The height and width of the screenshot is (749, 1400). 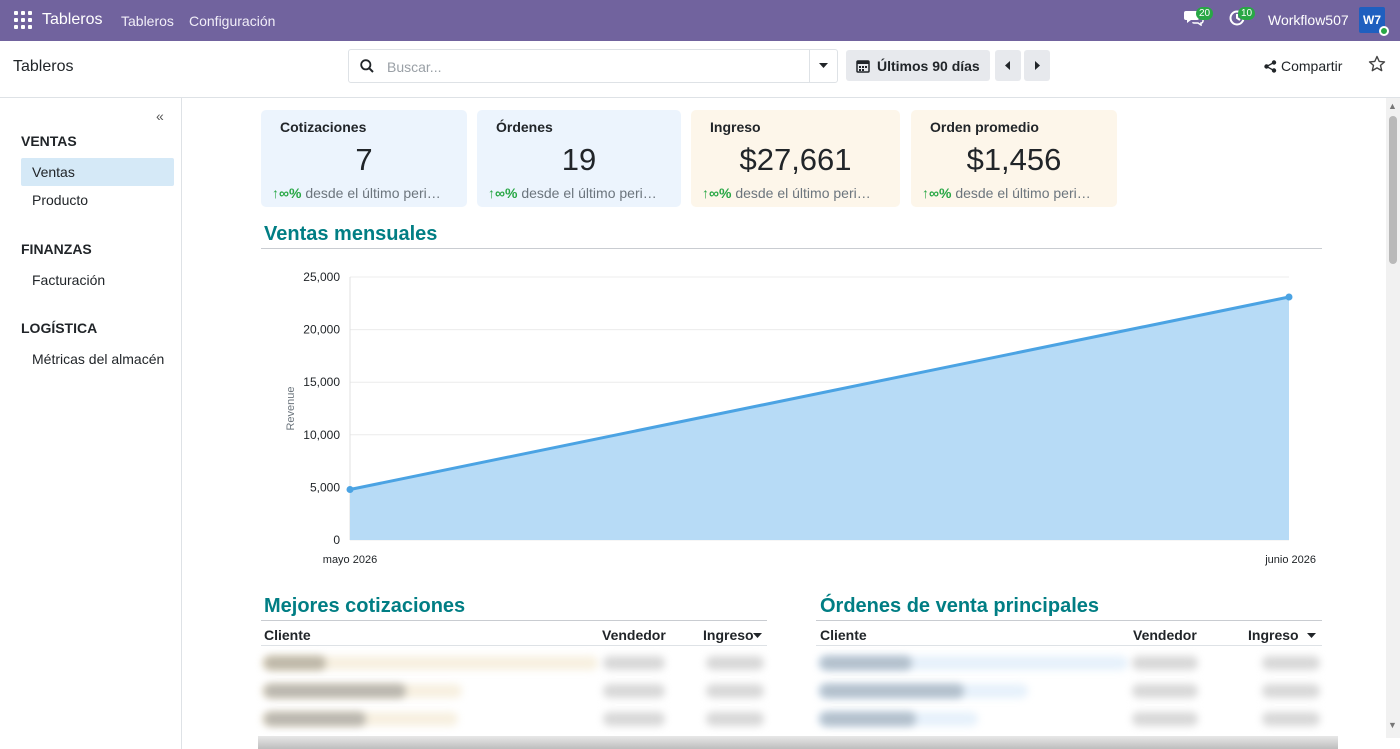 What do you see at coordinates (1393, 190) in the screenshot?
I see `scrollbar-thumb` at bounding box center [1393, 190].